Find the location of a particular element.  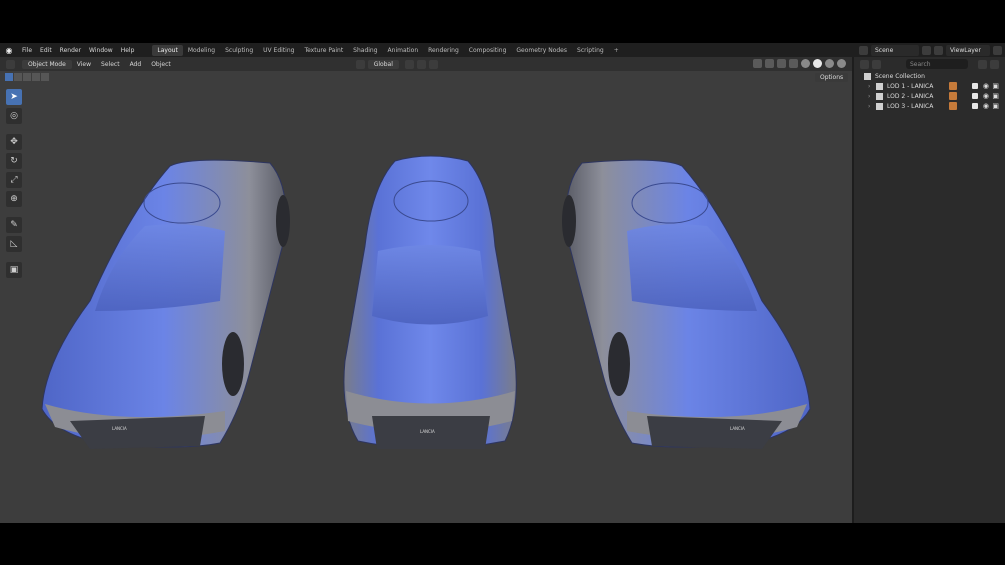

outliner-editor-icon is located at coordinates (864, 64).